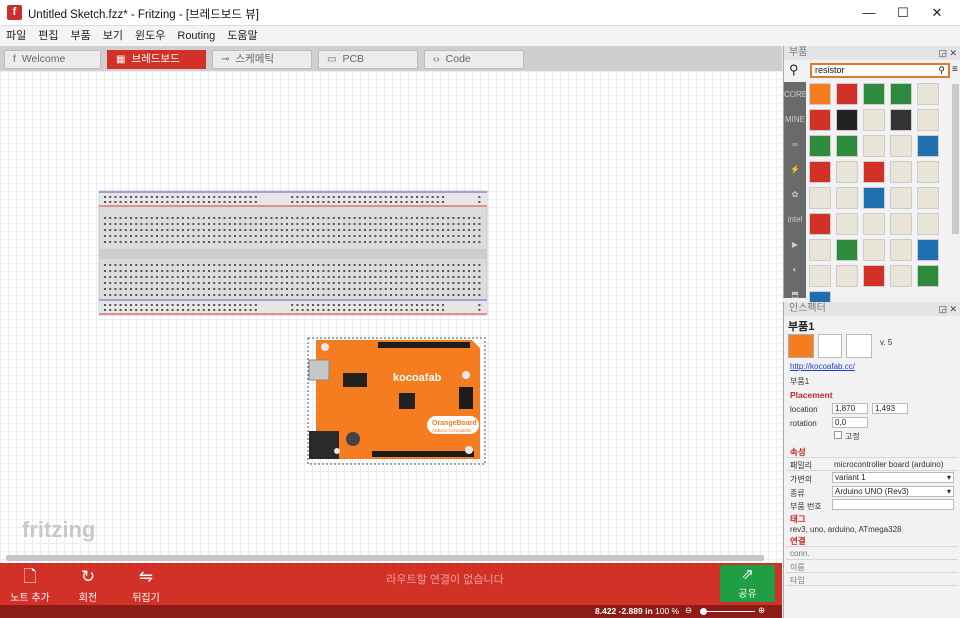 The image size is (960, 618). Describe the element at coordinates (893, 504) in the screenshot. I see `part-number-input` at that location.